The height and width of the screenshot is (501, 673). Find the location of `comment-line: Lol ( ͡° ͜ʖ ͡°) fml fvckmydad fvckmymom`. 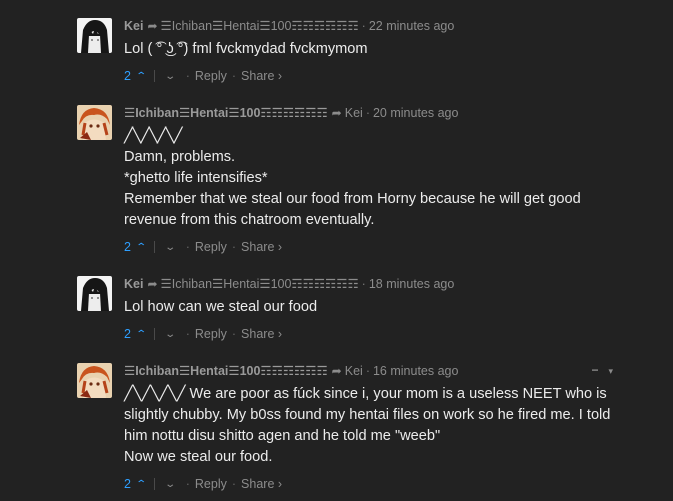

comment-line: Lol ( ͡° ͜ʖ ͡°) fml fvckmydad fvckmymom is located at coordinates (246, 49).